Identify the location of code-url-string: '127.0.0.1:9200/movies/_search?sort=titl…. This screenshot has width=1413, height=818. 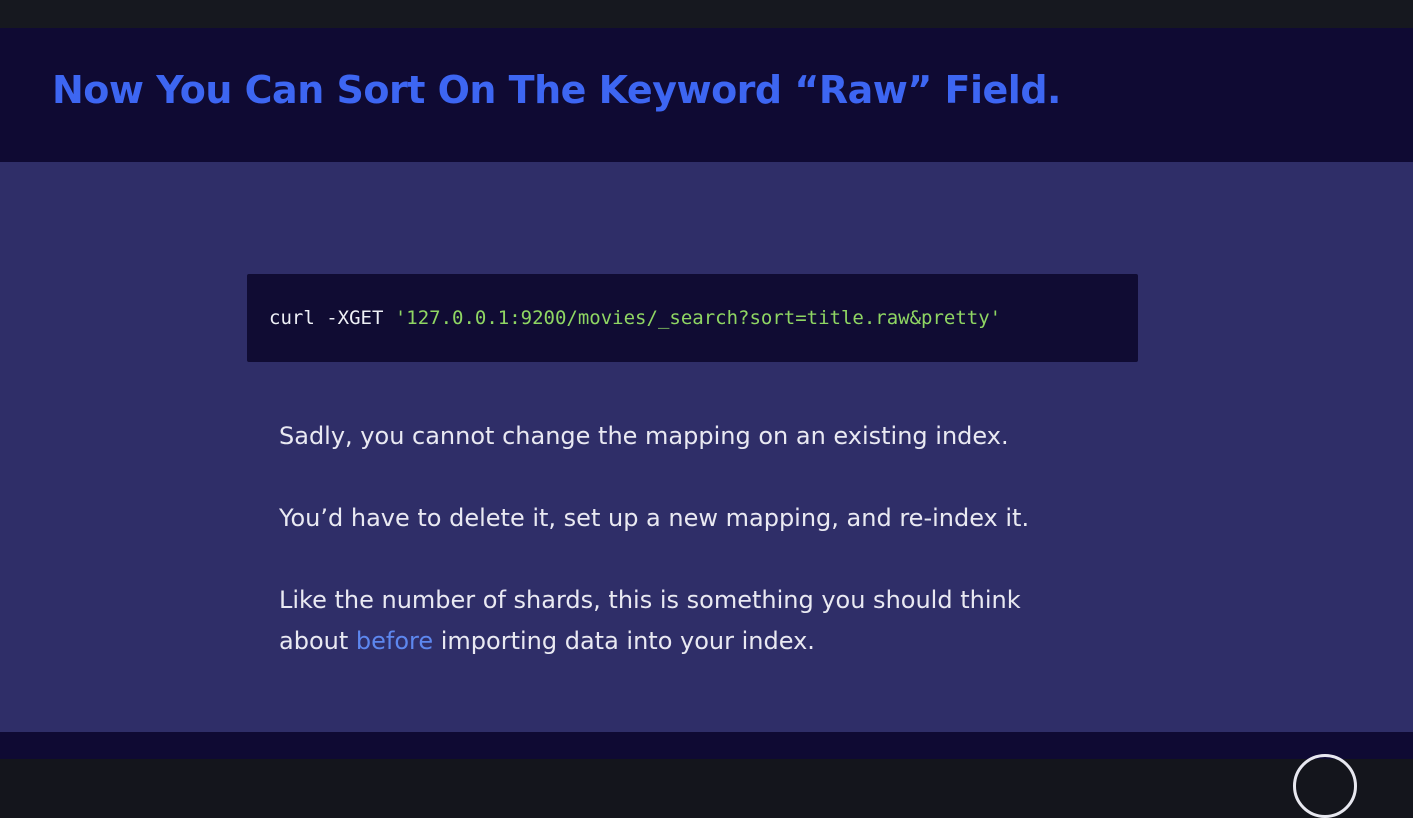
(698, 318).